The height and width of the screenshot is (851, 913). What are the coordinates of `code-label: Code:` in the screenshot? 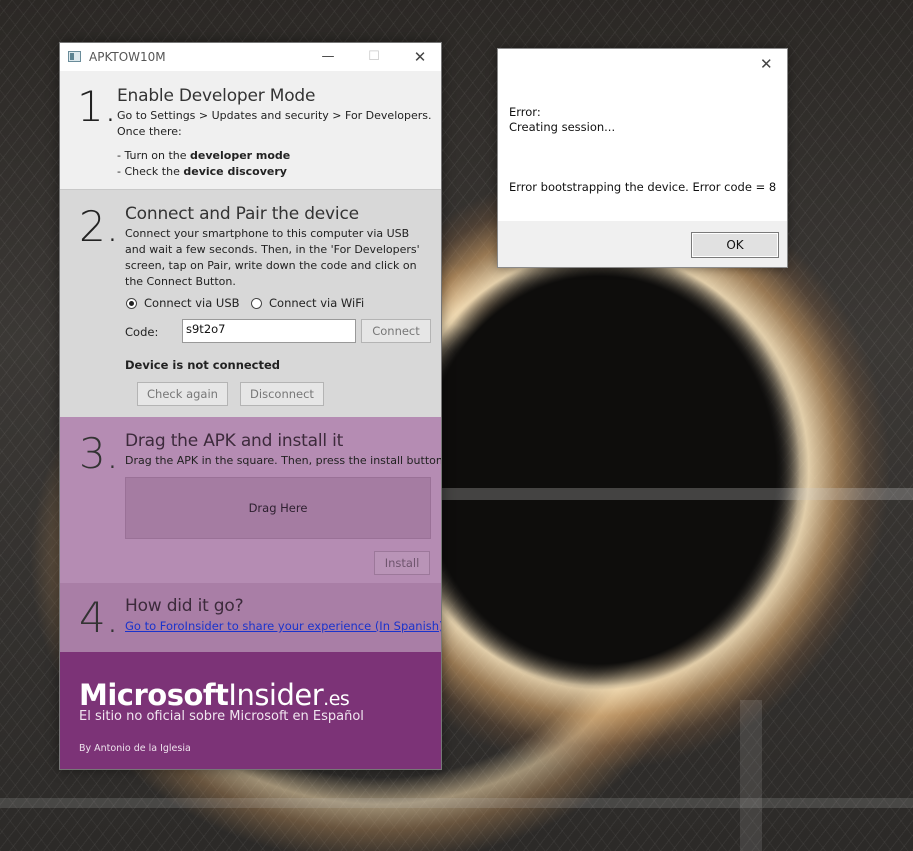 It's located at (142, 332).